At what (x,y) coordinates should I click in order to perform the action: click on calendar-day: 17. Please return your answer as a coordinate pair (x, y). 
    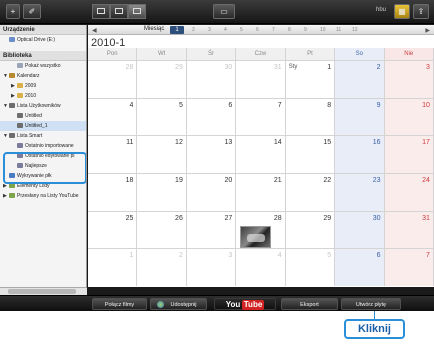
    Looking at the image, I should click on (409, 155).